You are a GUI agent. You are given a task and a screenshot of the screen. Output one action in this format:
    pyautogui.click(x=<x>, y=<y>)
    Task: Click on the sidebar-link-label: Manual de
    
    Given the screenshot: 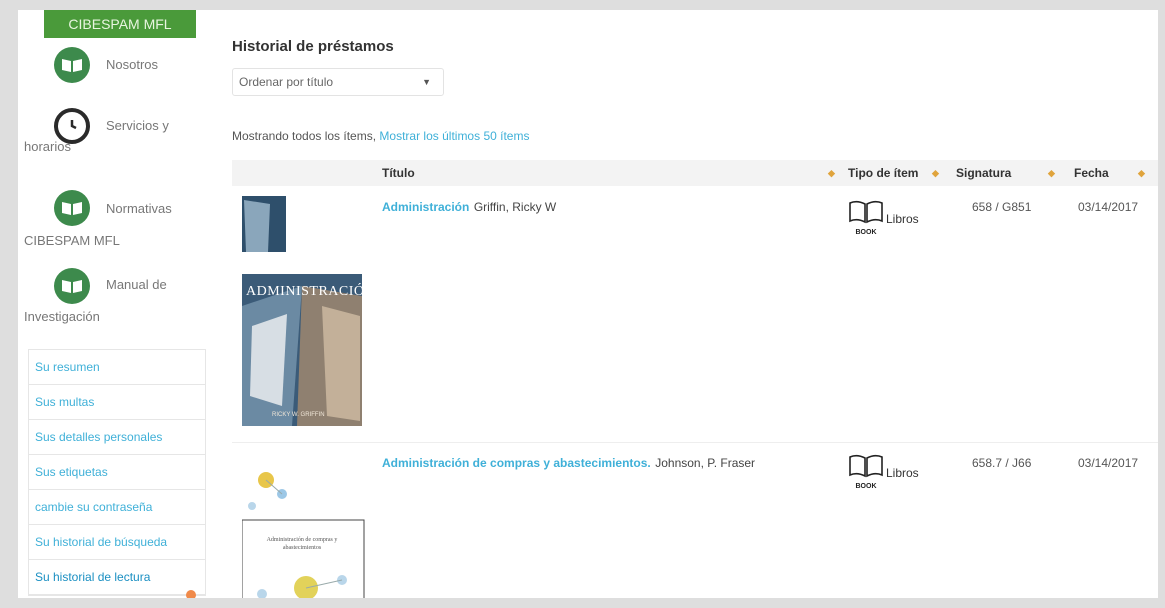 What is the action you would take?
    pyautogui.click(x=136, y=284)
    